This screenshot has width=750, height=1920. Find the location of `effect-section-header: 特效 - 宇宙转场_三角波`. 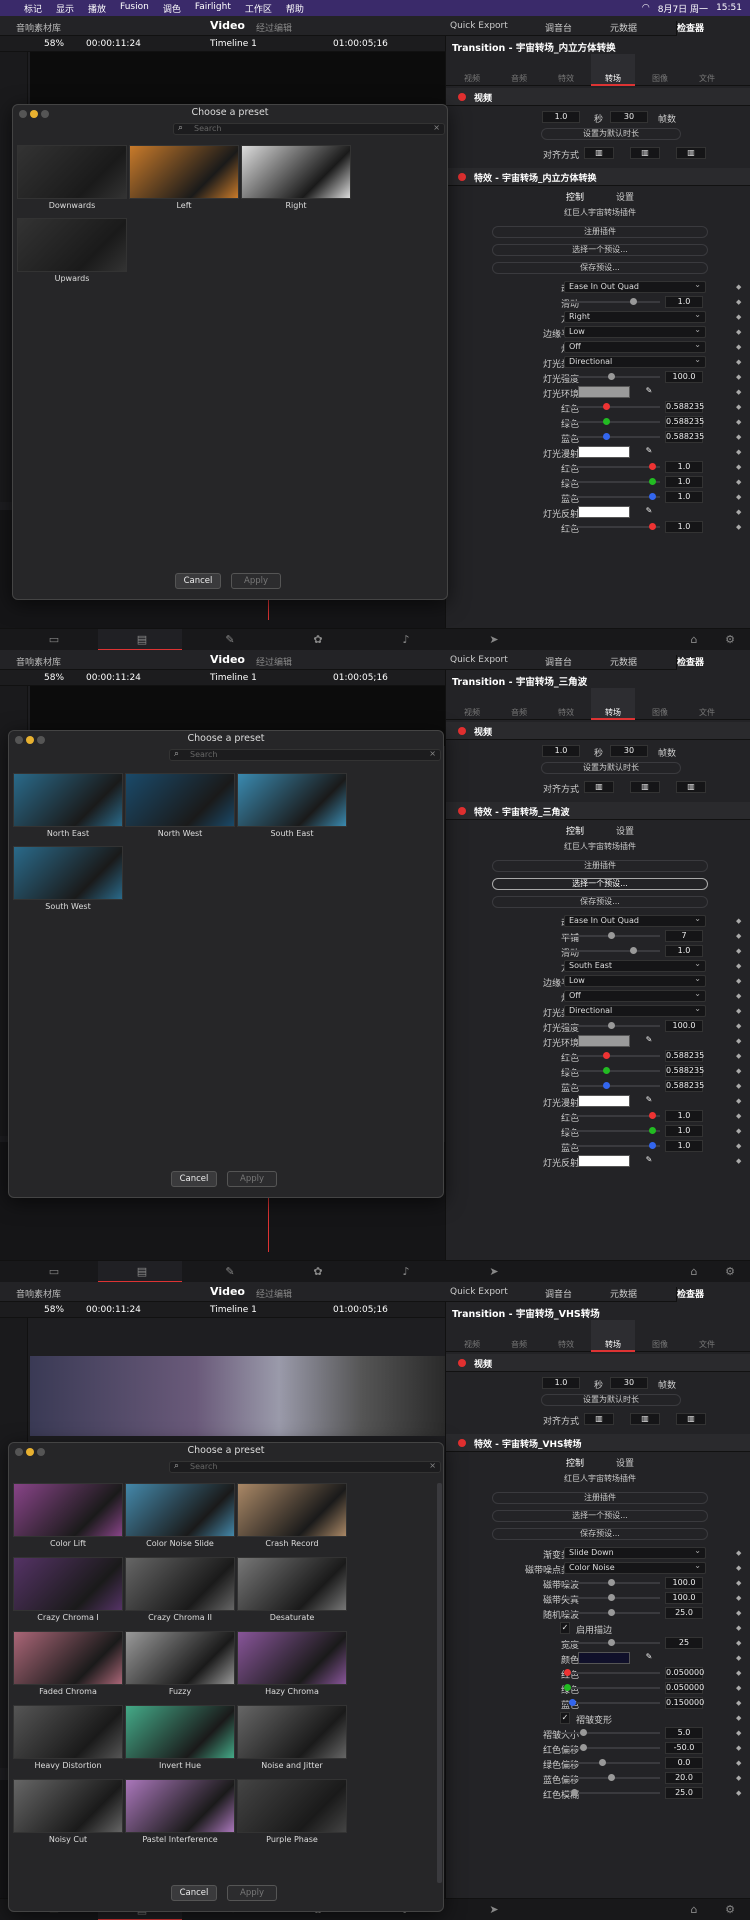

effect-section-header: 特效 - 宇宙转场_三角波 is located at coordinates (598, 811).